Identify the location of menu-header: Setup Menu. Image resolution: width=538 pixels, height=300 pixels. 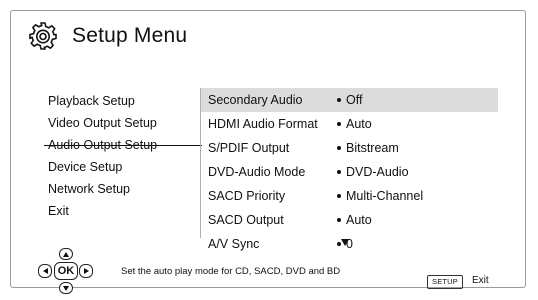
(107, 36).